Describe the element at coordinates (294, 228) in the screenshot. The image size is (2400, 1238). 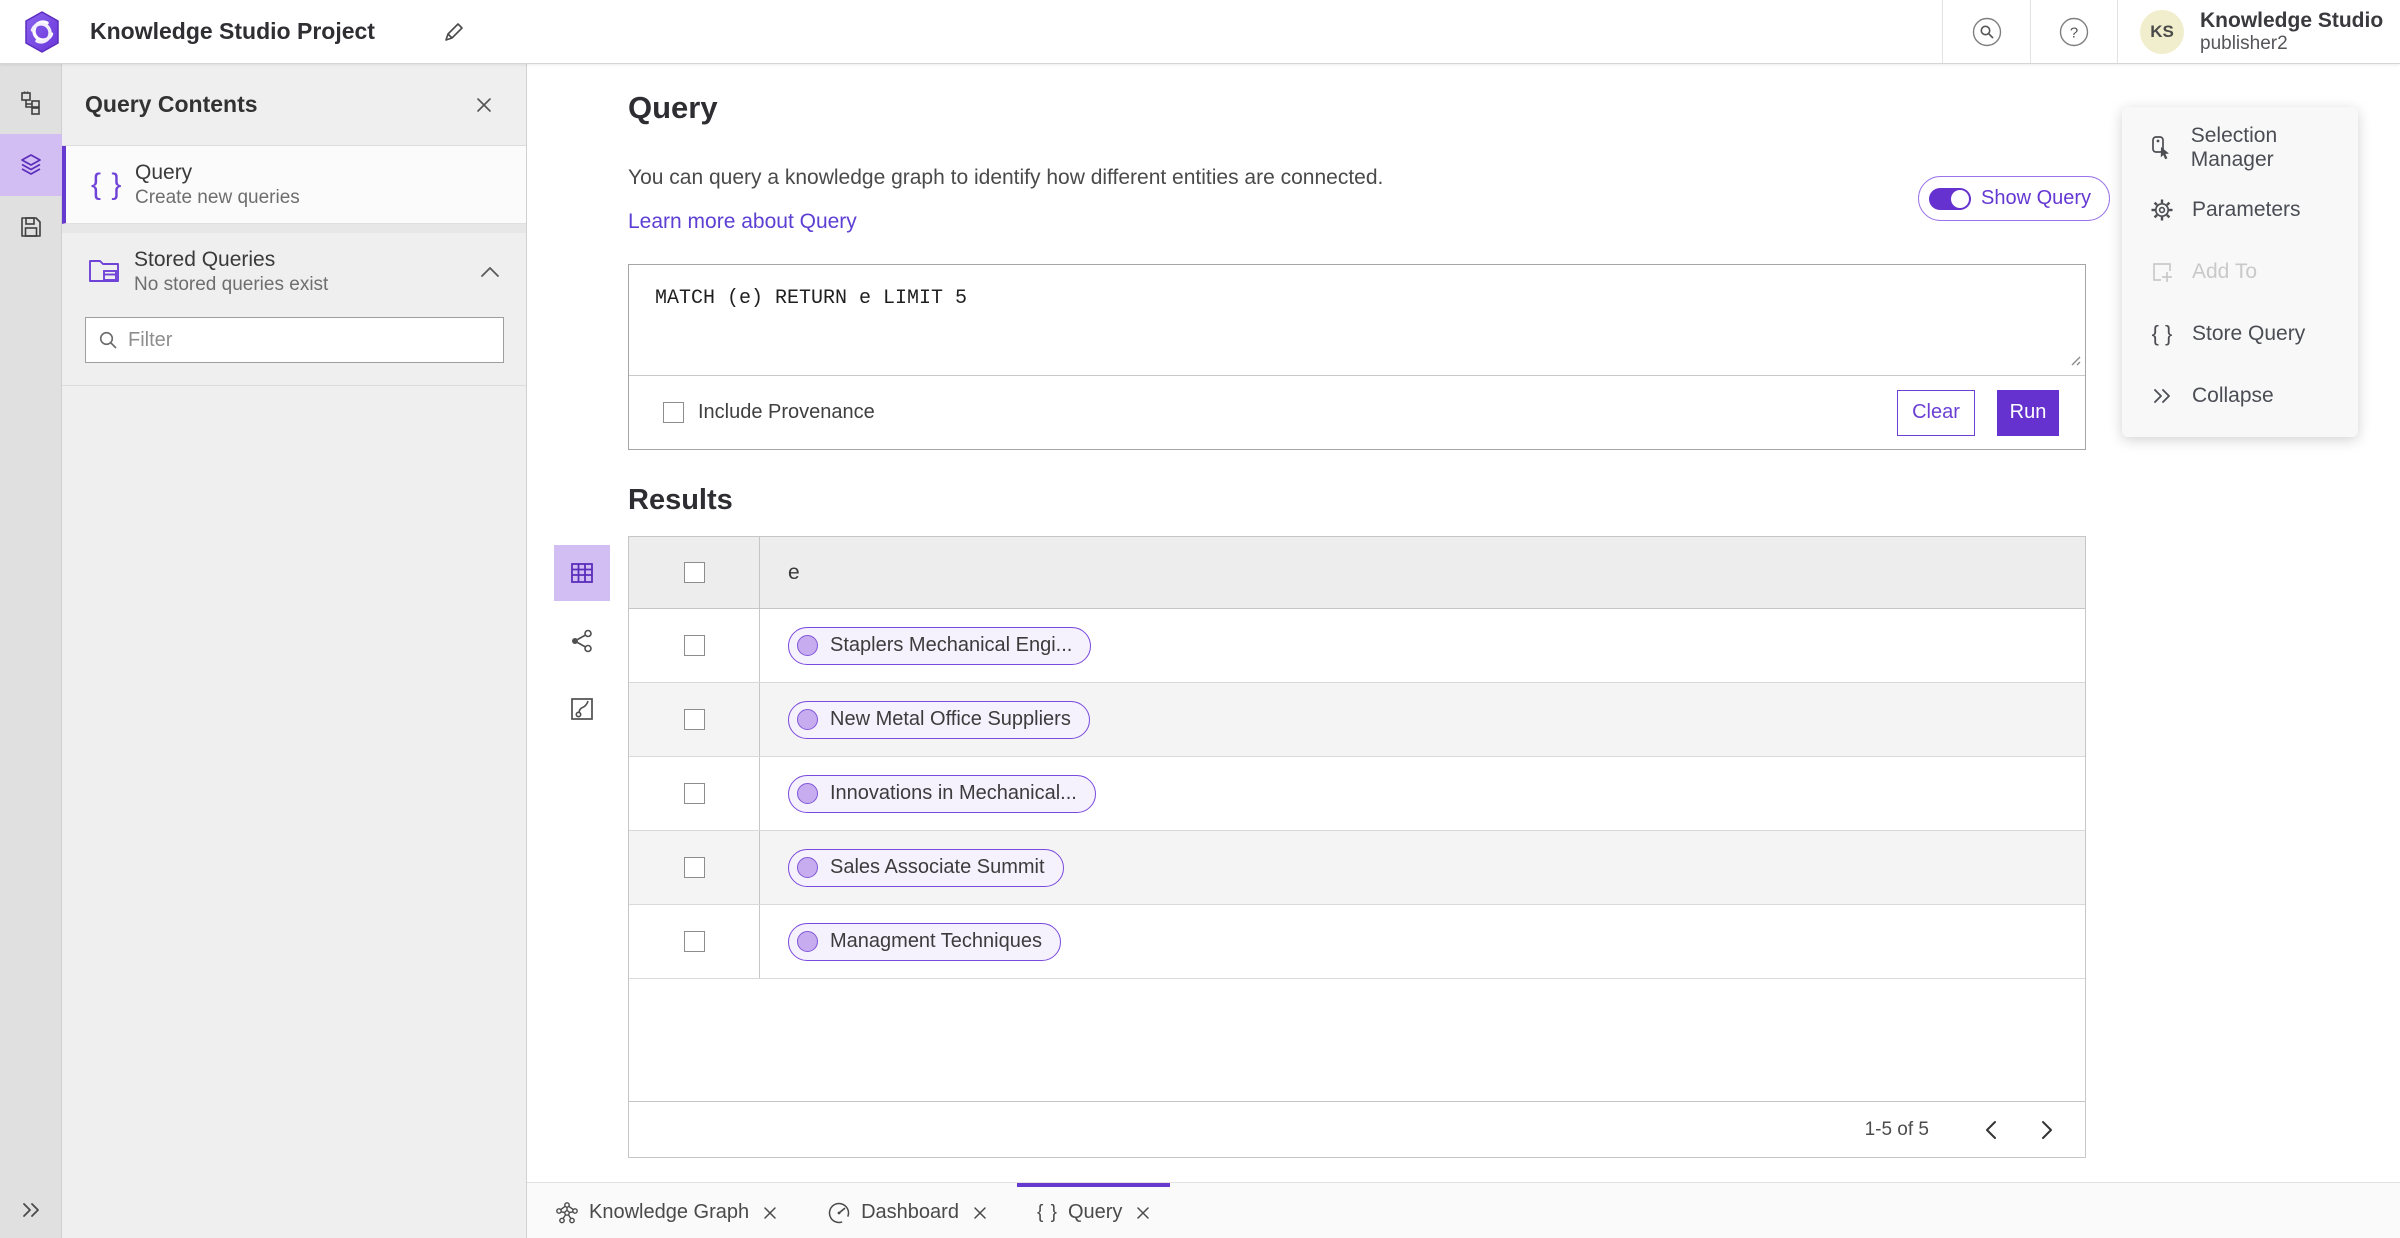
I see `section-divider` at that location.